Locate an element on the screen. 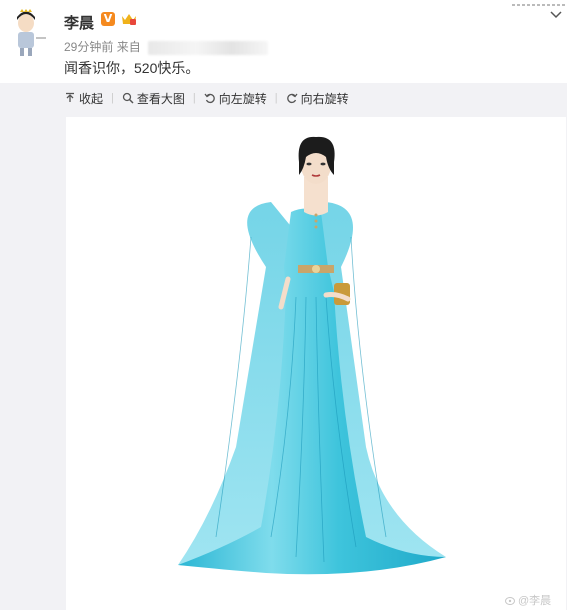  view-large-button: 查看大图 is located at coordinates (153, 98).